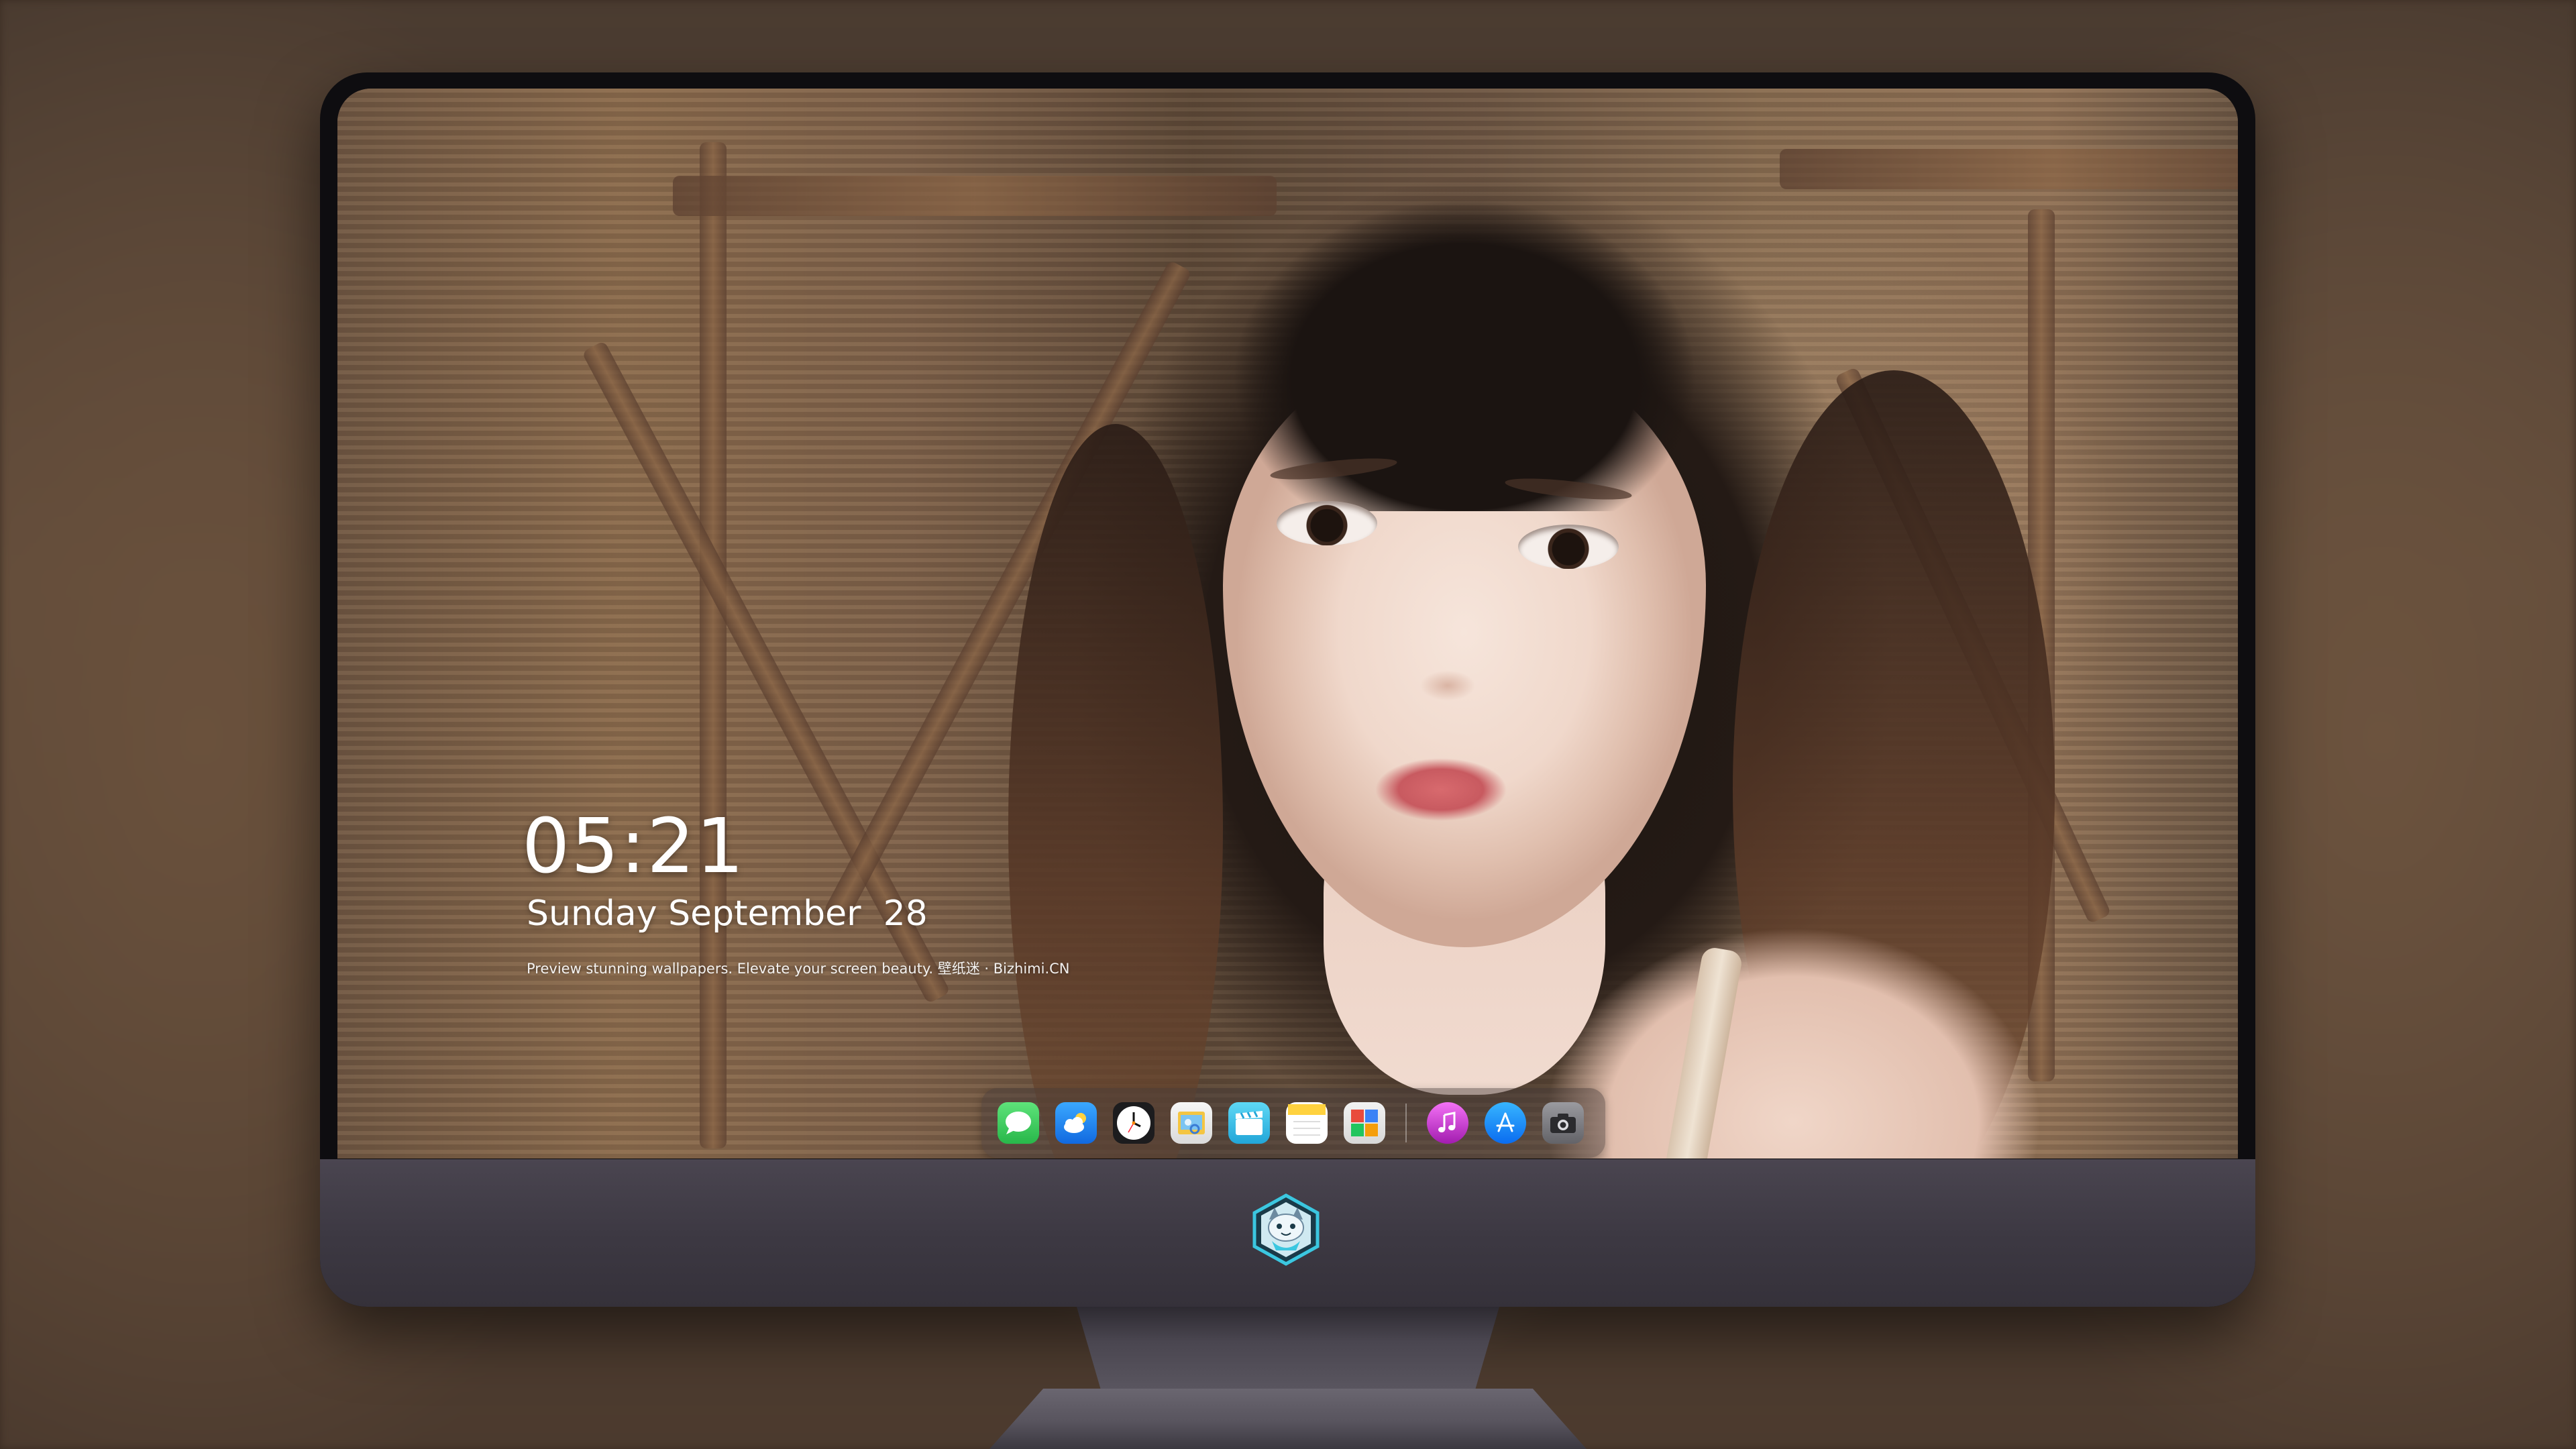 The image size is (2576, 1449). I want to click on monitor-stand-base, so click(1288, 1419).